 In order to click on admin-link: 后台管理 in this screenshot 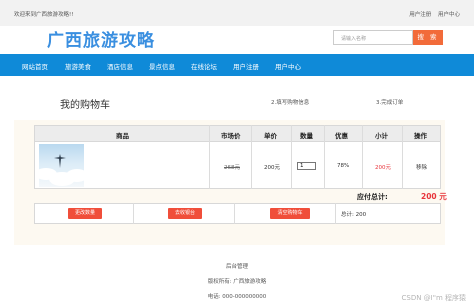, I will do `click(237, 266)`.